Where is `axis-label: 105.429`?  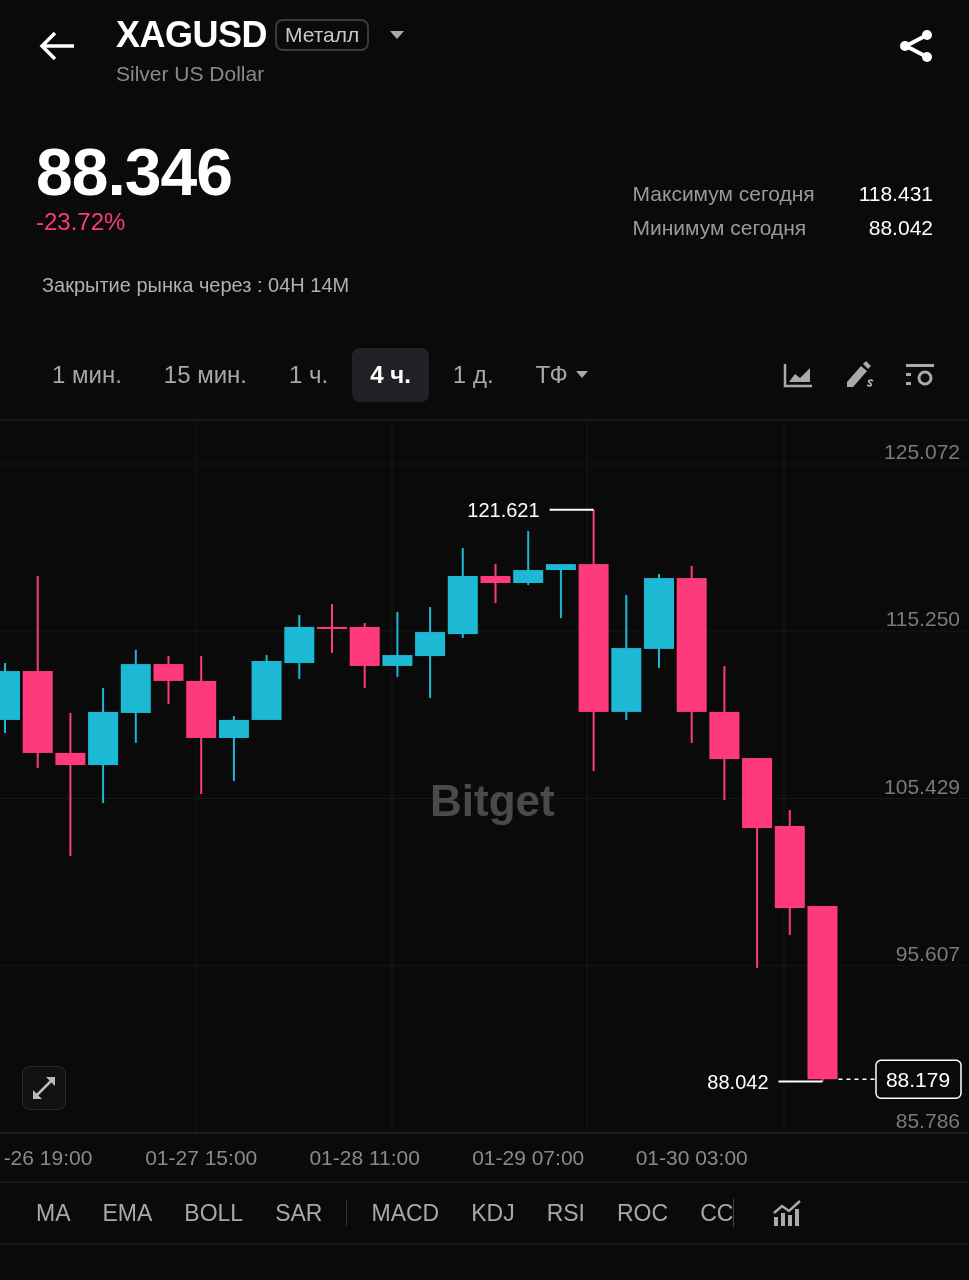 axis-label: 105.429 is located at coordinates (922, 786).